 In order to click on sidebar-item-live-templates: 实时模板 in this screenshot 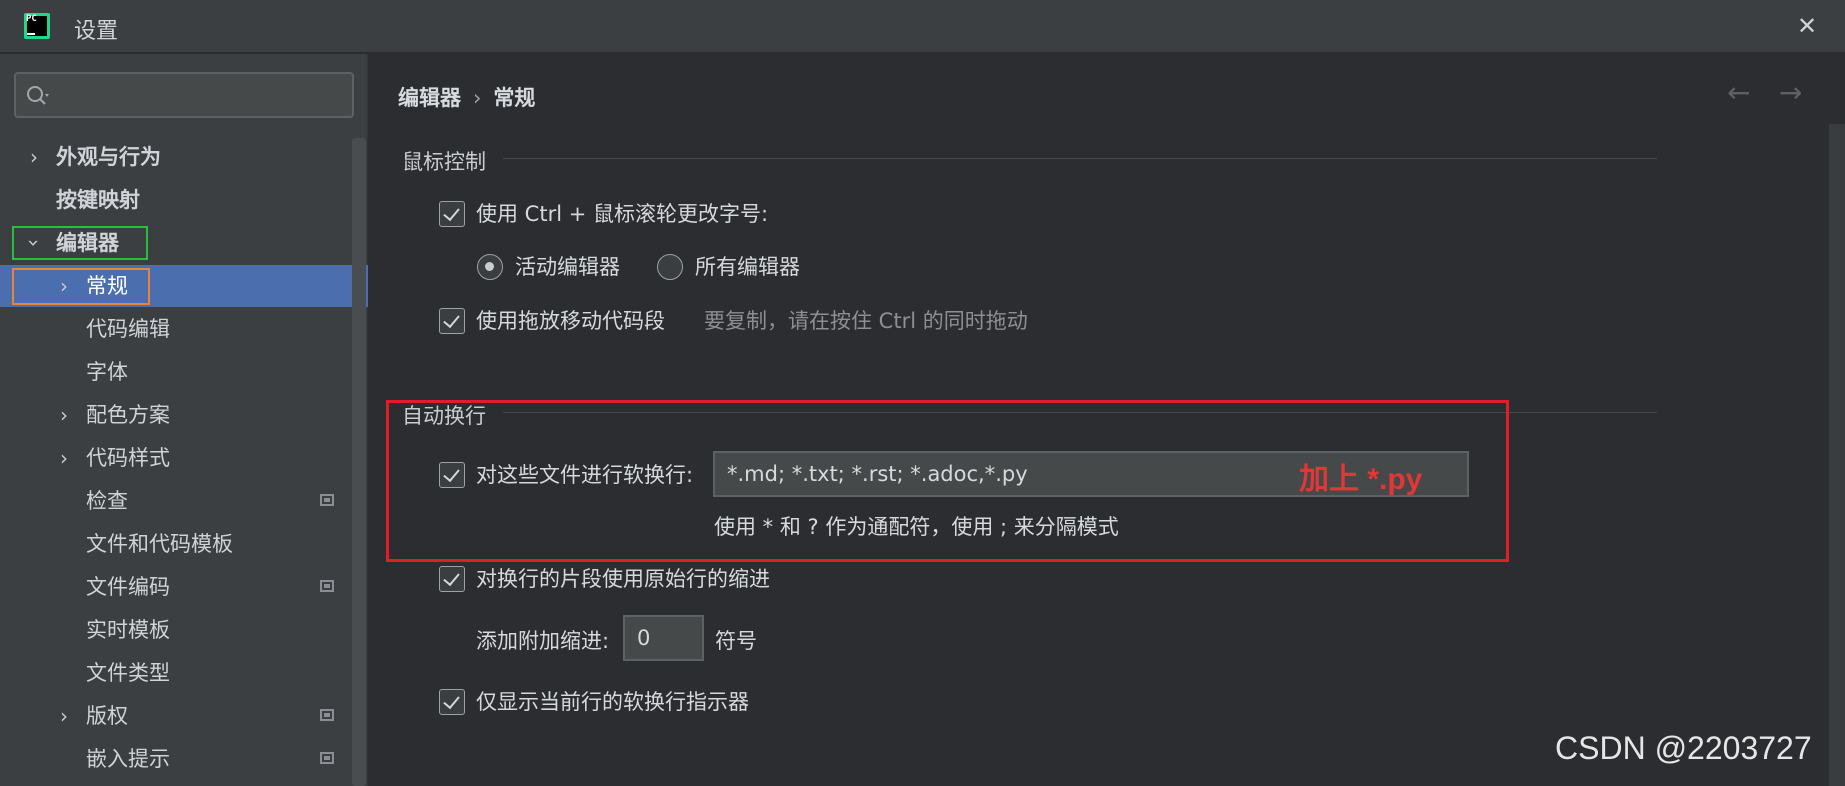, I will do `click(184, 630)`.